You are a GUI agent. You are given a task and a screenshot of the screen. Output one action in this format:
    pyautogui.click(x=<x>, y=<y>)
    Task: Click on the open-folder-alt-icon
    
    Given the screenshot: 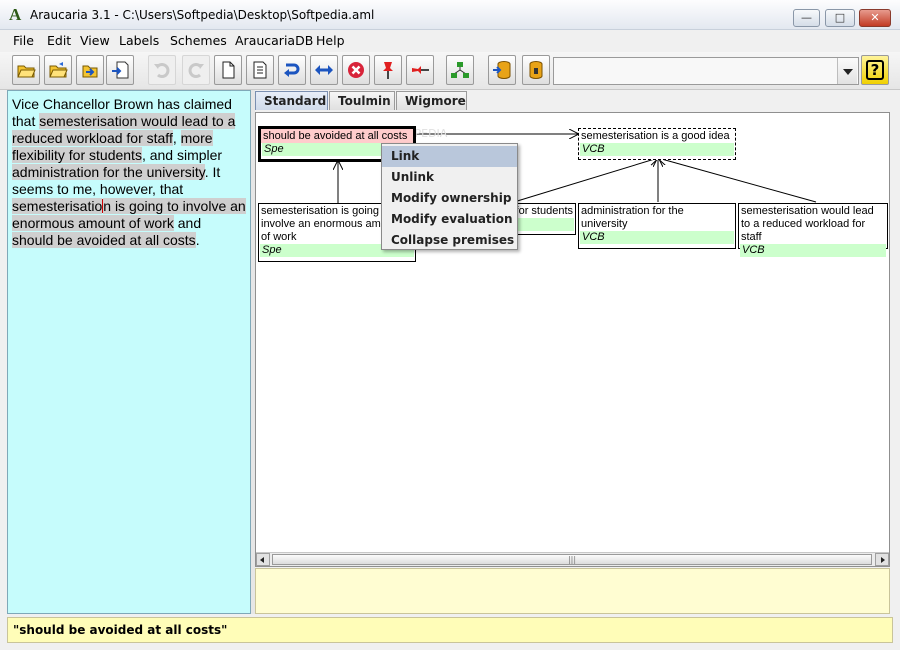 What is the action you would take?
    pyautogui.click(x=58, y=70)
    